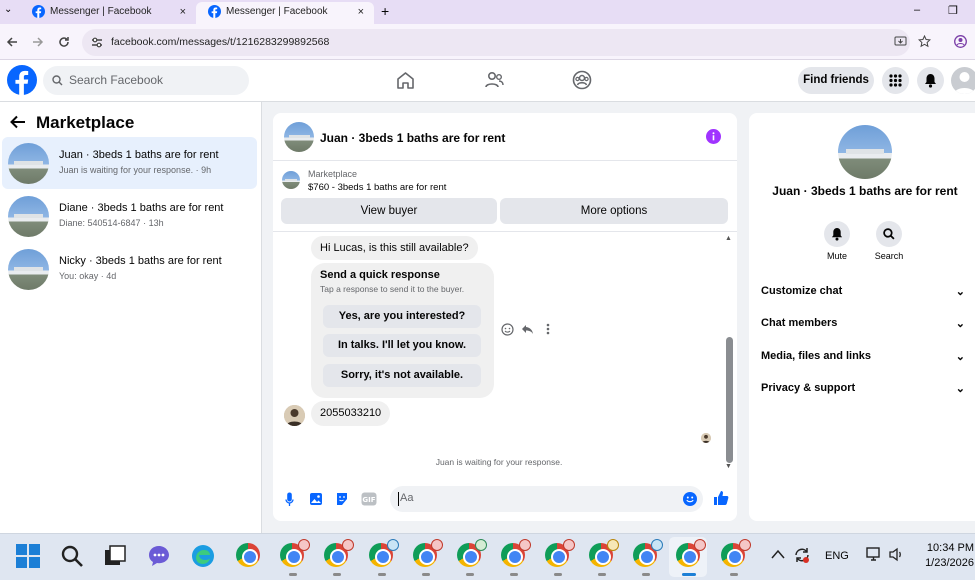 The height and width of the screenshot is (580, 975). What do you see at coordinates (72, 556) in the screenshot?
I see `search-icon` at bounding box center [72, 556].